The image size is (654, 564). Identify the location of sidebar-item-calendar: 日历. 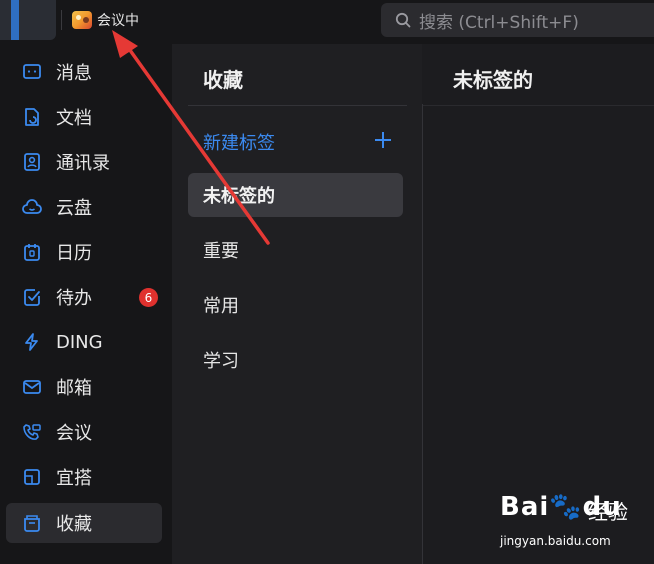
(84, 252).